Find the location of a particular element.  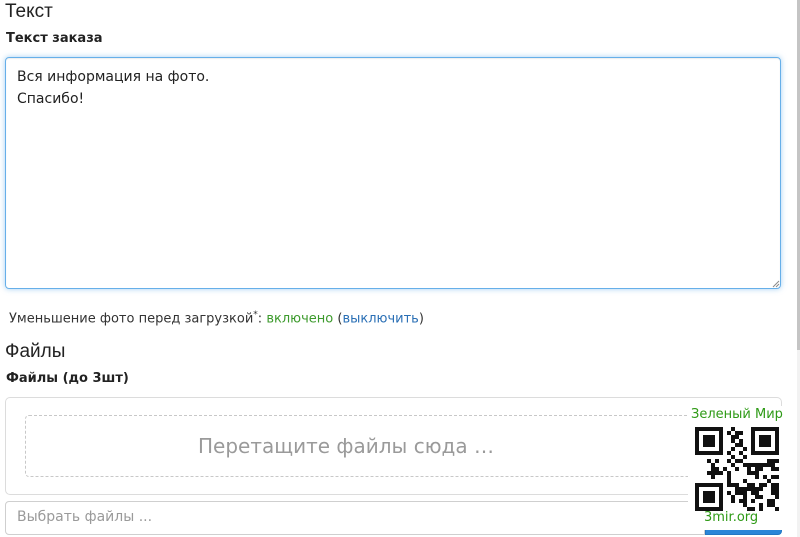

photo-shrink-close-paren: ) is located at coordinates (421, 319).